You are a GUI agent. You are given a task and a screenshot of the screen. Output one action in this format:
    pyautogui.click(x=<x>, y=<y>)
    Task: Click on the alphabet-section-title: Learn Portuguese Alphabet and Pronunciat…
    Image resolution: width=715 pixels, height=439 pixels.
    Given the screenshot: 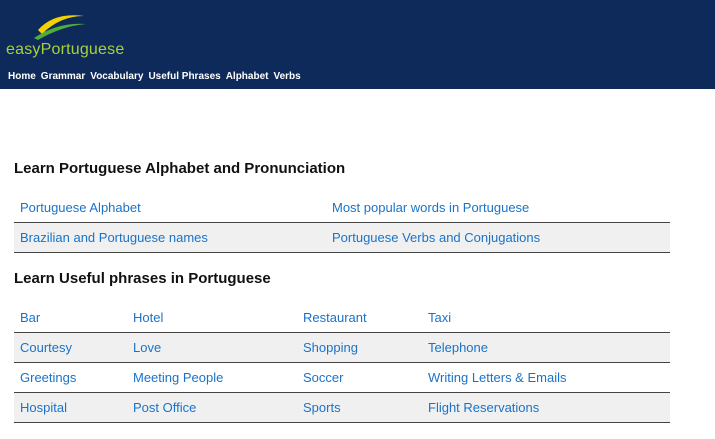 What is the action you would take?
    pyautogui.click(x=180, y=168)
    